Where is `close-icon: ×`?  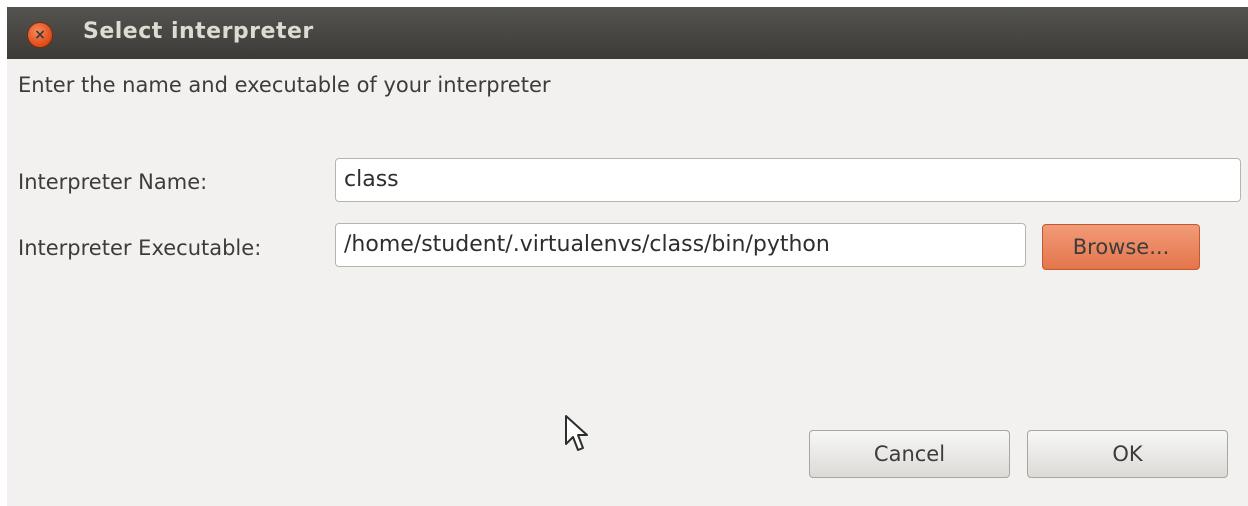 close-icon: × is located at coordinates (40, 35).